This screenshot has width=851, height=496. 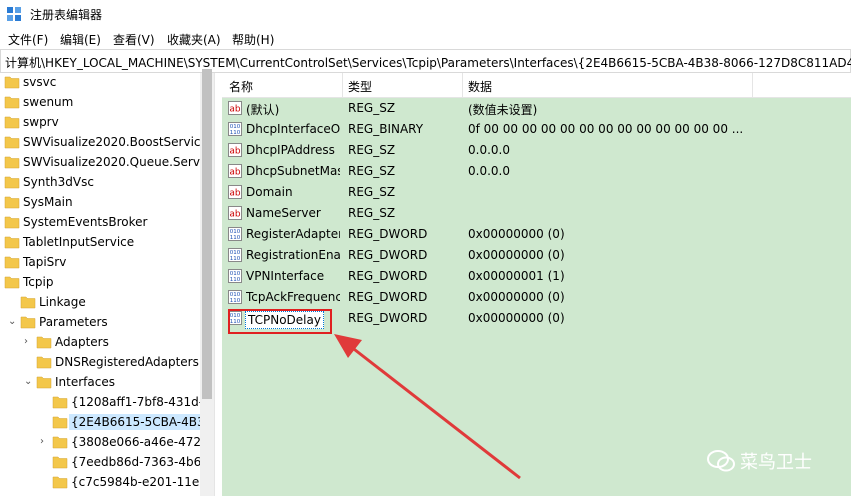 What do you see at coordinates (516, 255) in the screenshot?
I see `value-data: 0x00000000 (0)` at bounding box center [516, 255].